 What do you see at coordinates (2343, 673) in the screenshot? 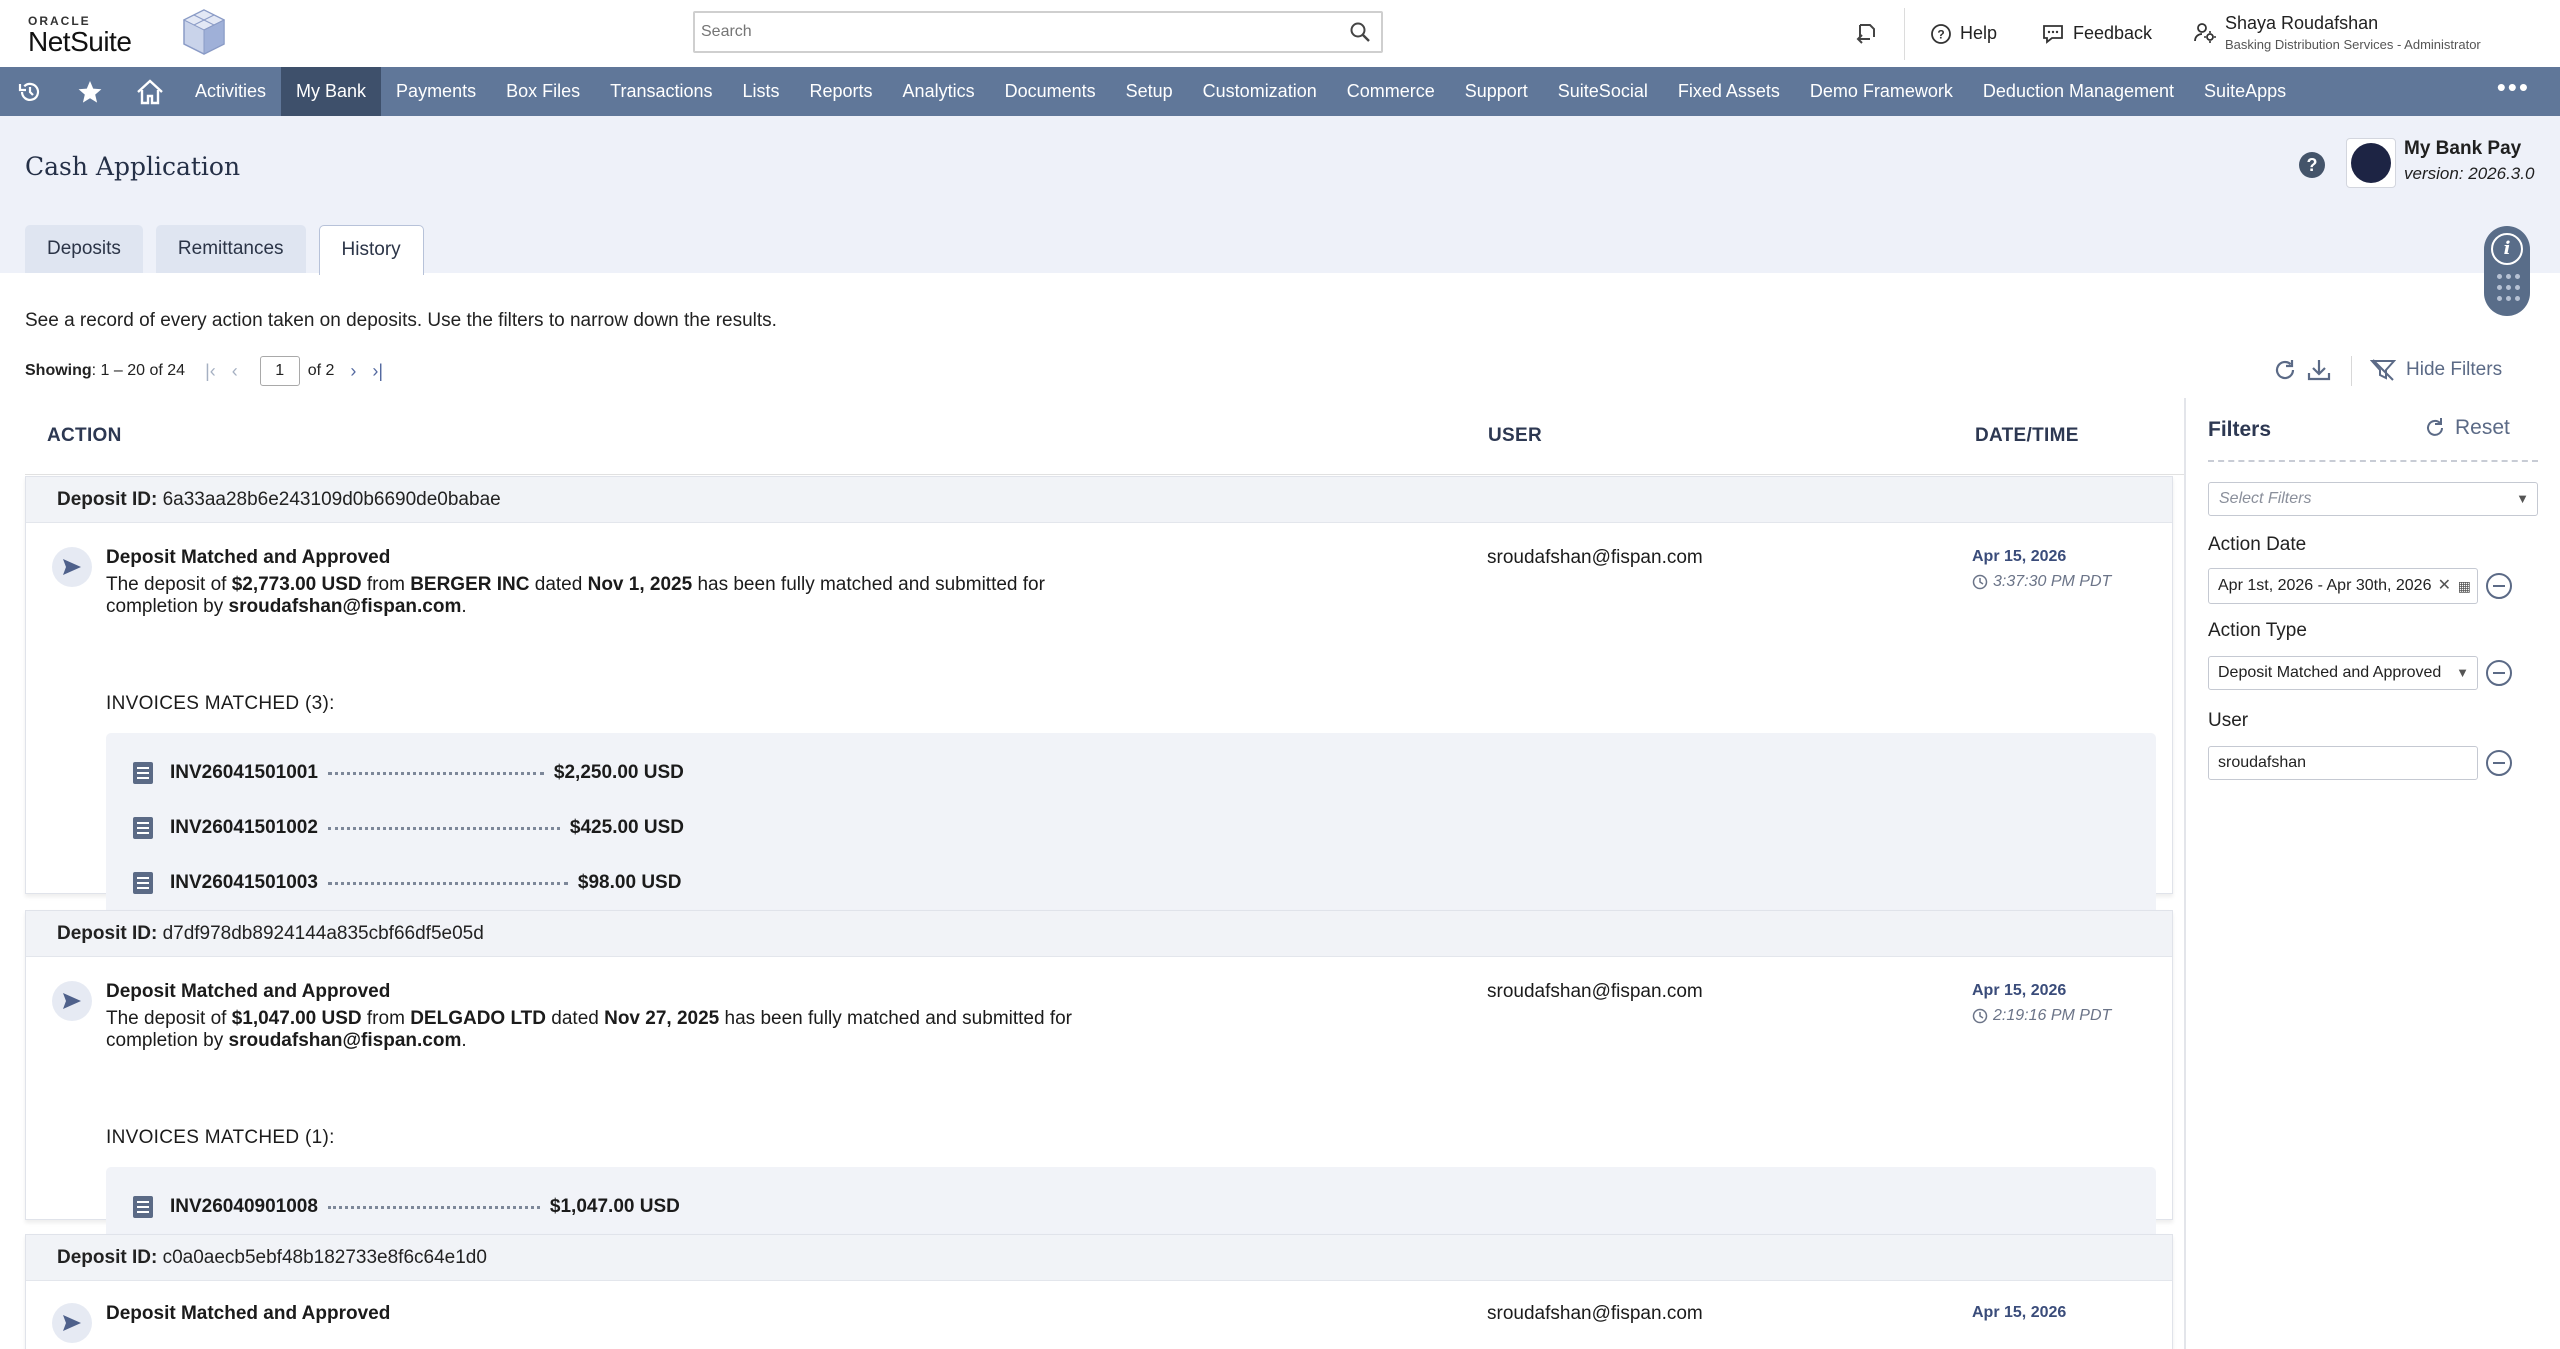
I see `action-type-dropdown: Deposit Matched and Approved ▼` at bounding box center [2343, 673].